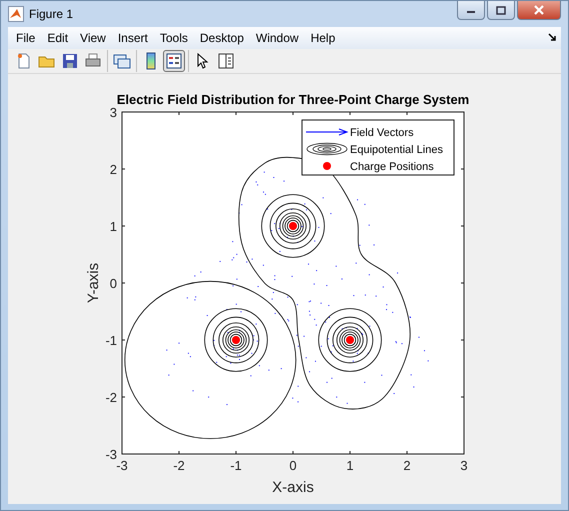  Describe the element at coordinates (293, 487) in the screenshot. I see `x-axis-label: X-axis` at that location.